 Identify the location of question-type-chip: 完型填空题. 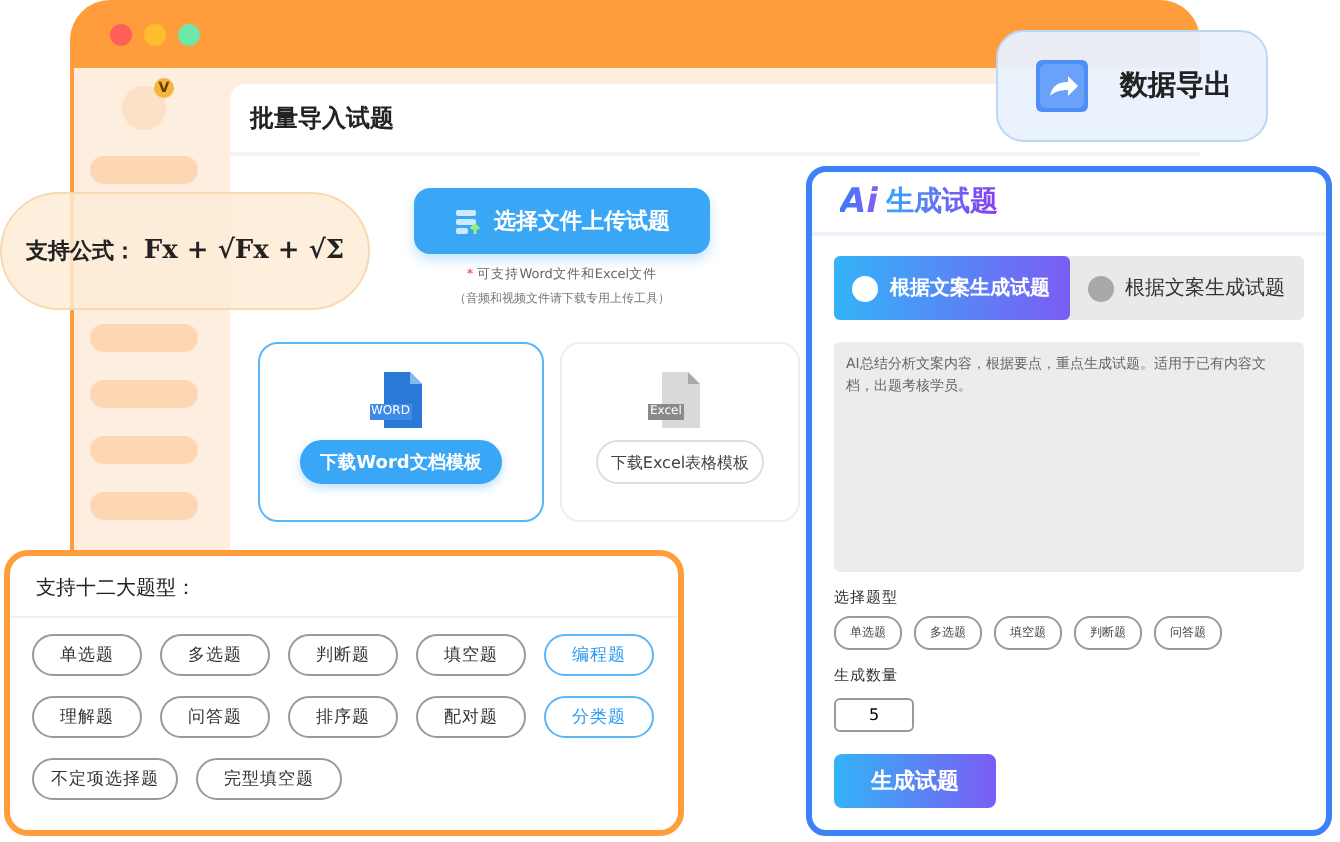
(269, 779).